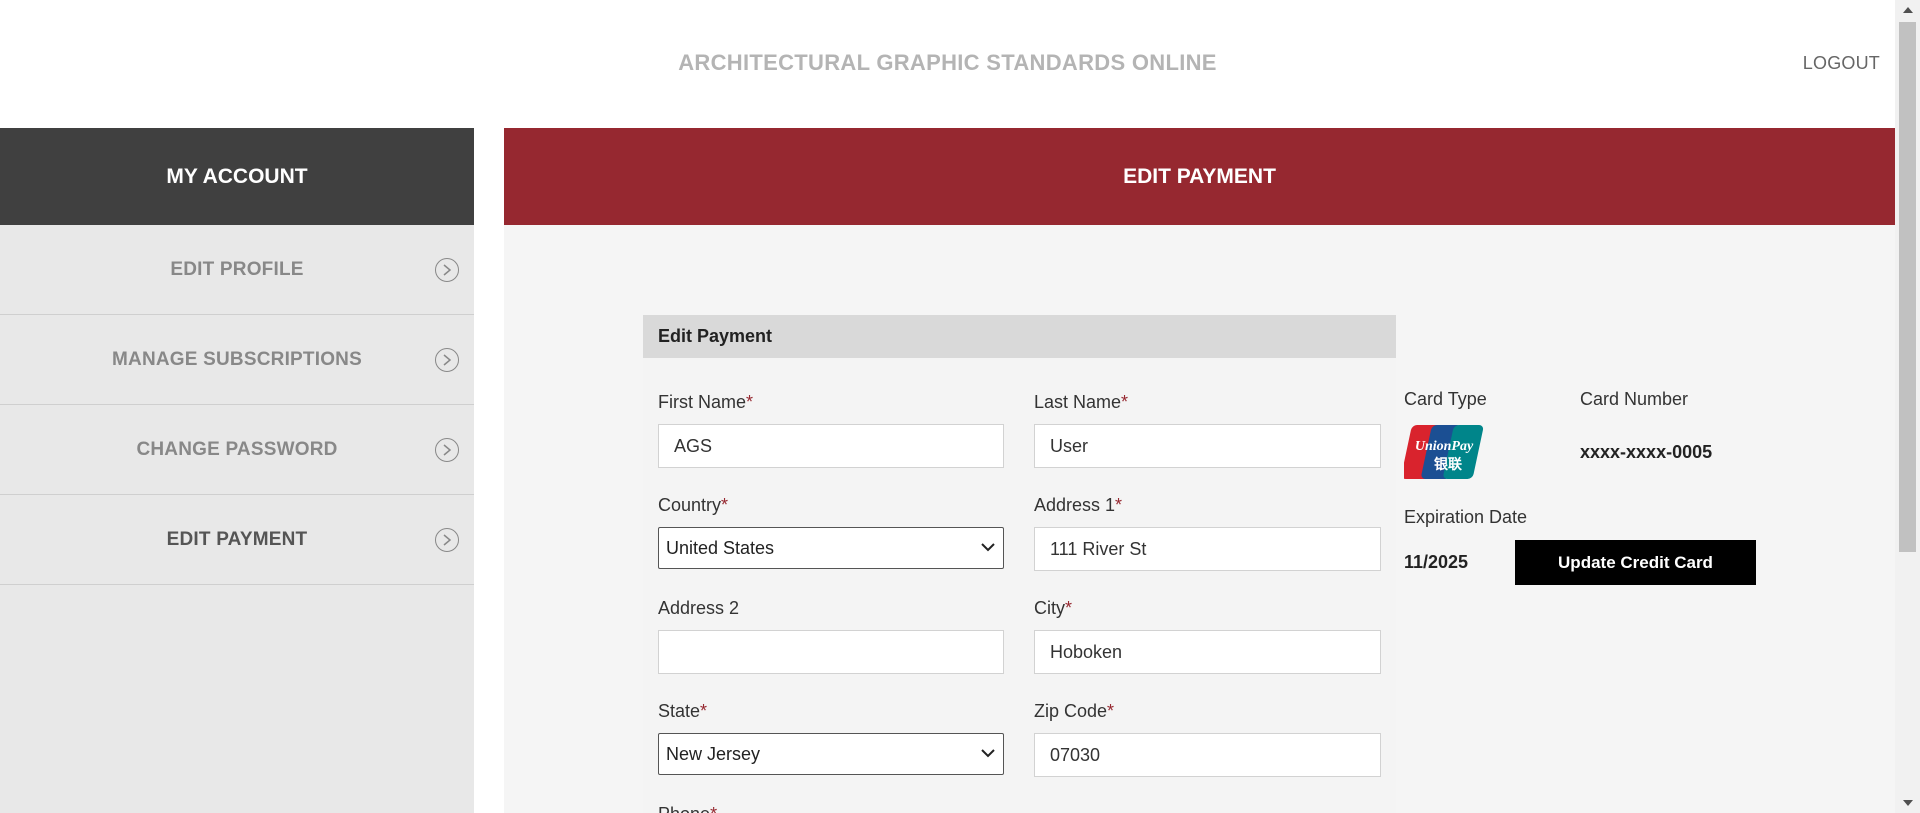 The image size is (1920, 813). What do you see at coordinates (693, 505) in the screenshot?
I see `country-label: Country*` at bounding box center [693, 505].